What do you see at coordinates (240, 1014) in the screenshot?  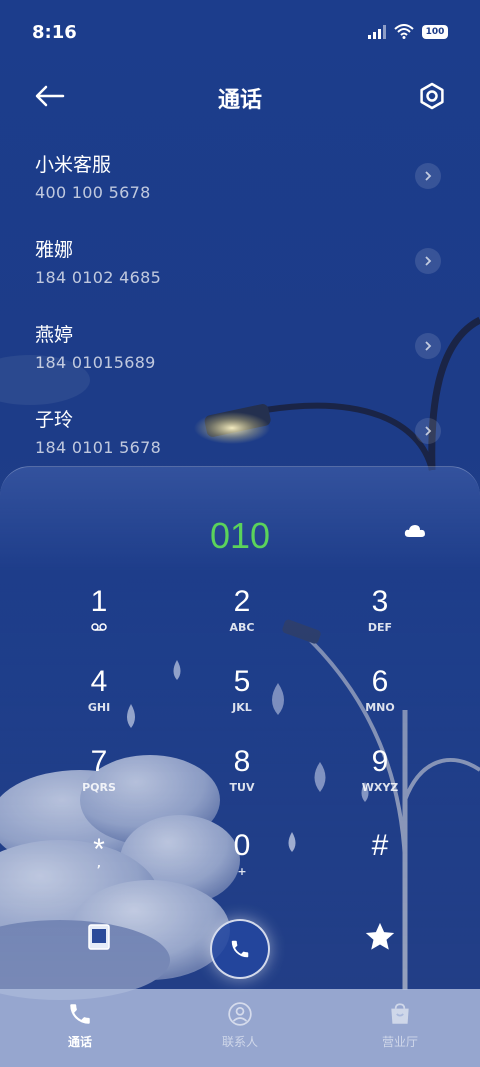 I see `person-icon` at bounding box center [240, 1014].